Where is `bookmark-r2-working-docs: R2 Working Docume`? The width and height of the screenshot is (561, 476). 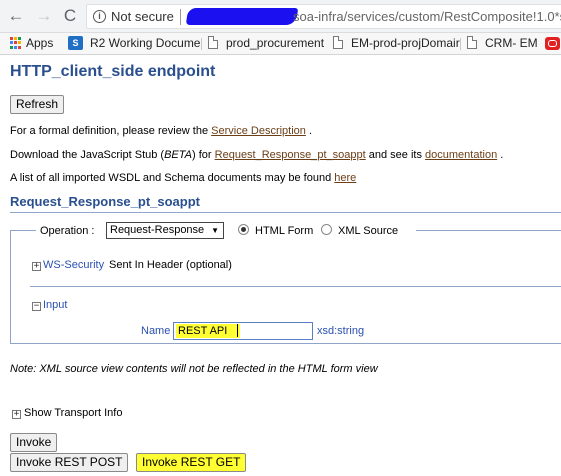
bookmark-r2-working-docs: R2 Working Docume is located at coordinates (145, 43).